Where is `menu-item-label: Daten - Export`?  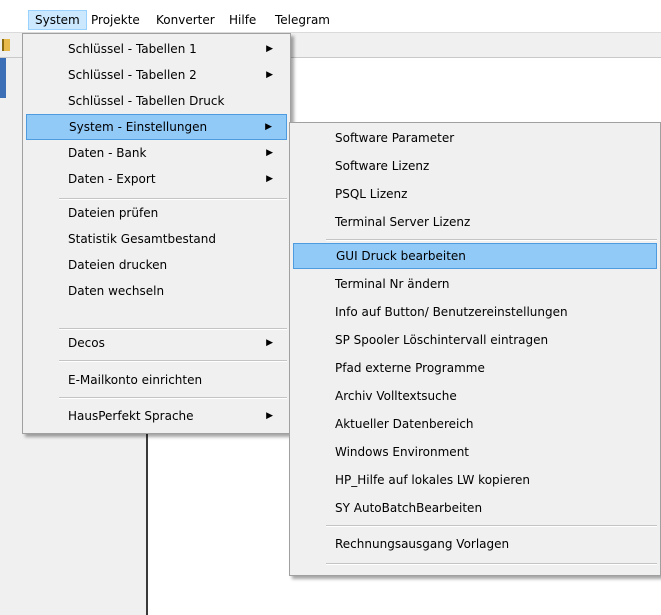
menu-item-label: Daten - Export is located at coordinates (112, 179).